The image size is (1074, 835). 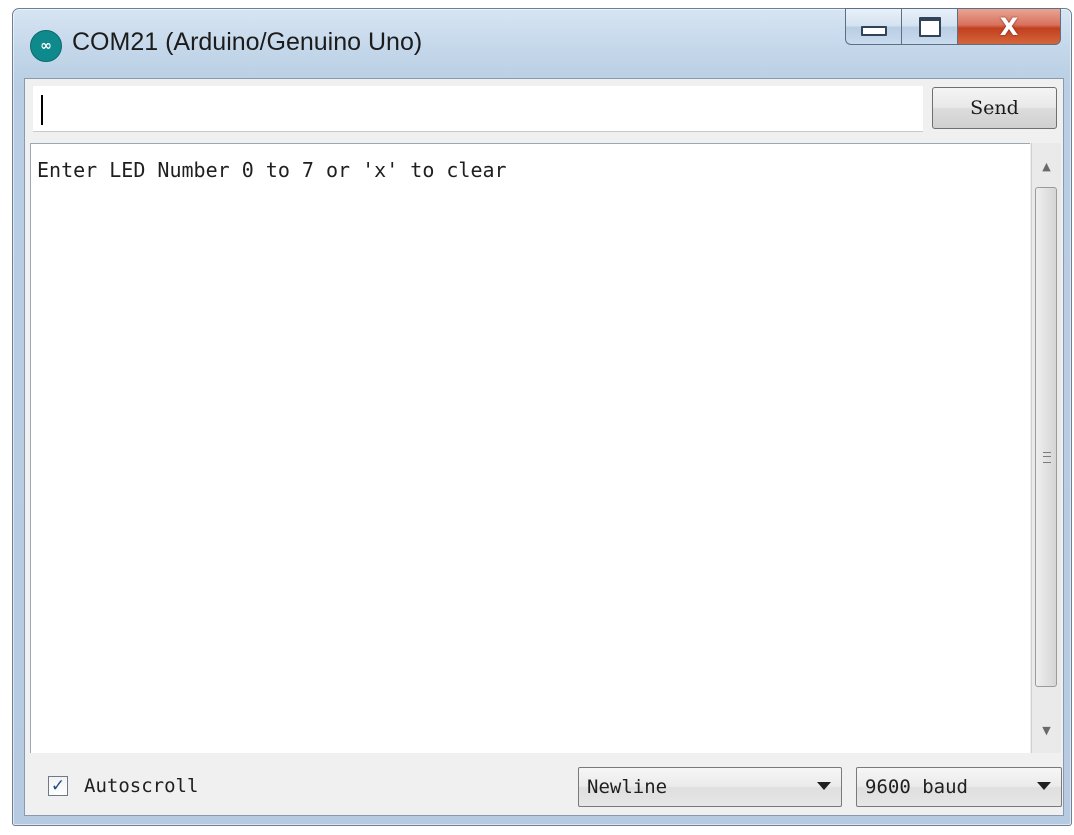 I want to click on vertical-scrollbar: ▲ ▼, so click(x=1046, y=448).